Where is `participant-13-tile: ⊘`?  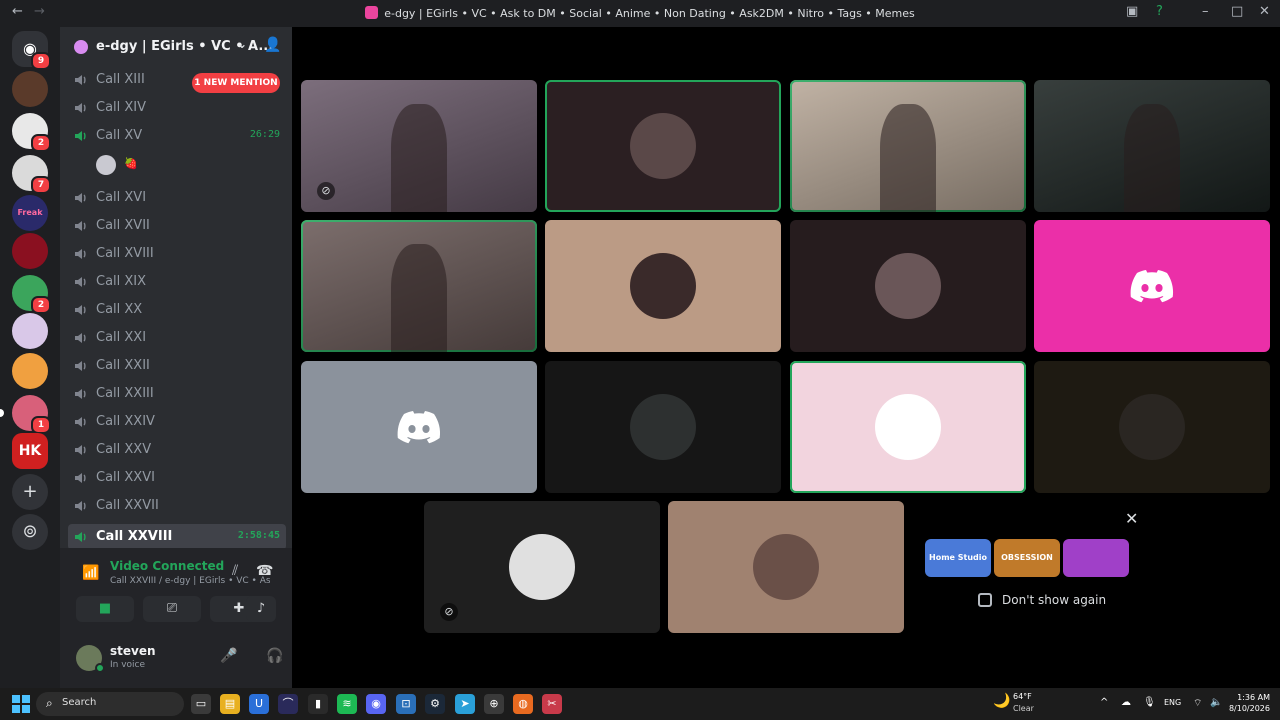 participant-13-tile: ⊘ is located at coordinates (542, 567).